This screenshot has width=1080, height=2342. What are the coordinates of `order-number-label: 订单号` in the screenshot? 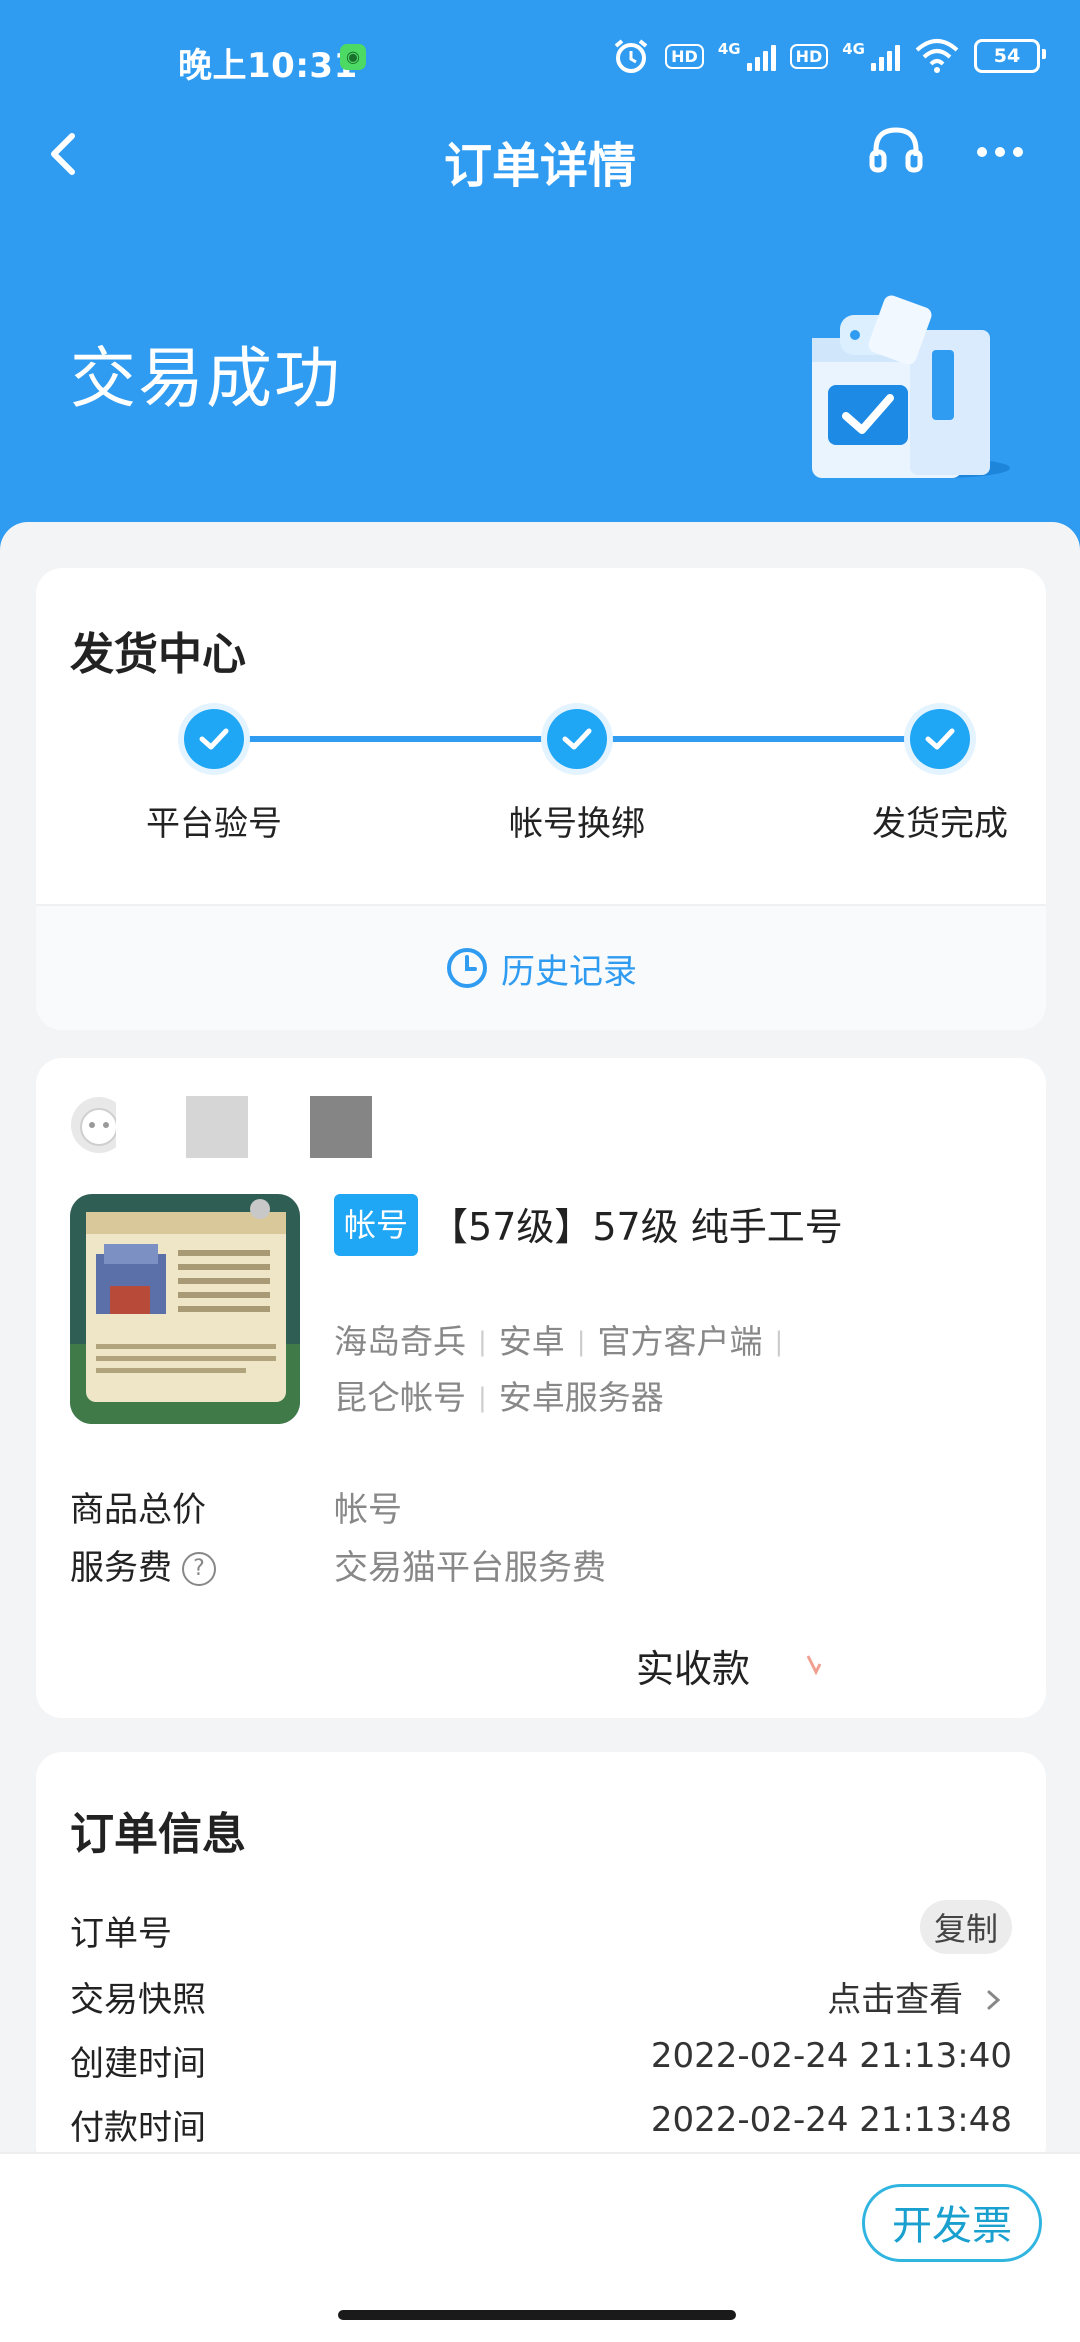 It's located at (121, 1934).